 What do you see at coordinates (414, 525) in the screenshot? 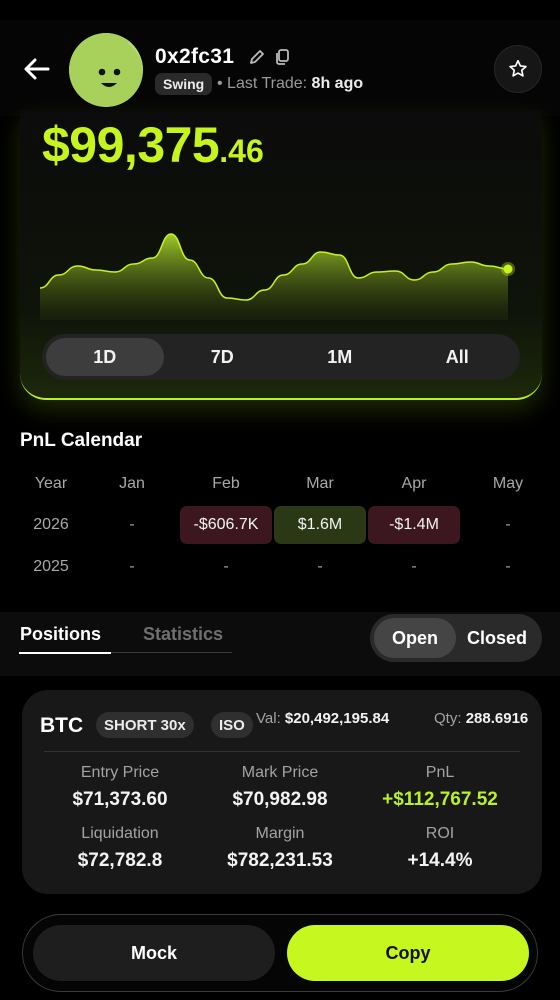
I see `calendar-cell: -$1.4M` at bounding box center [414, 525].